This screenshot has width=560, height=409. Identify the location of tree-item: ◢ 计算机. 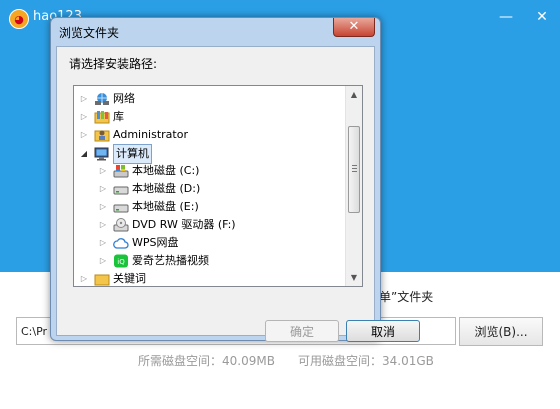
(115, 154).